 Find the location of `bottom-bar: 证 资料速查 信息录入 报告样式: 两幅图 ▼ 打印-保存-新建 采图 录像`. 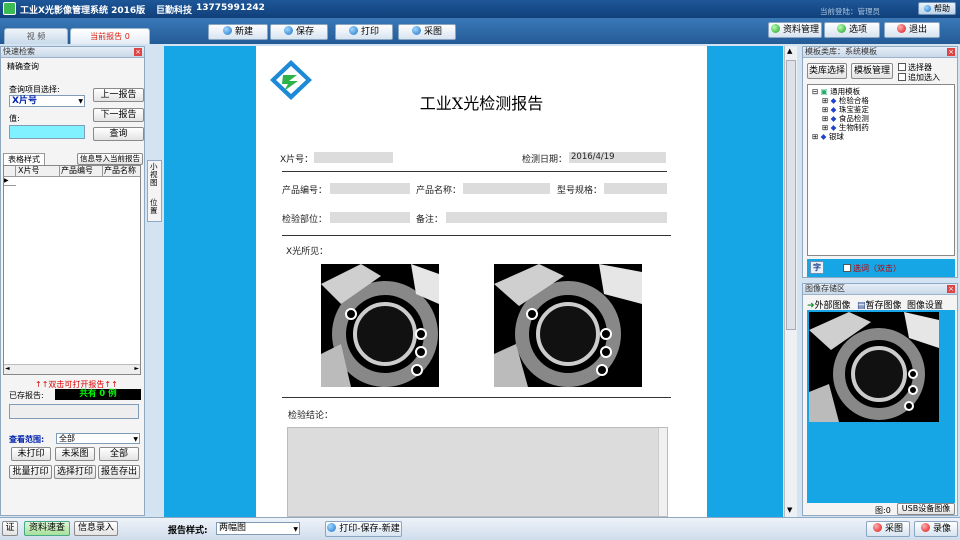

bottom-bar: 证 资料速查 信息录入 报告样式: 两幅图 ▼ 打印-保存-新建 采图 录像 is located at coordinates (480, 528).